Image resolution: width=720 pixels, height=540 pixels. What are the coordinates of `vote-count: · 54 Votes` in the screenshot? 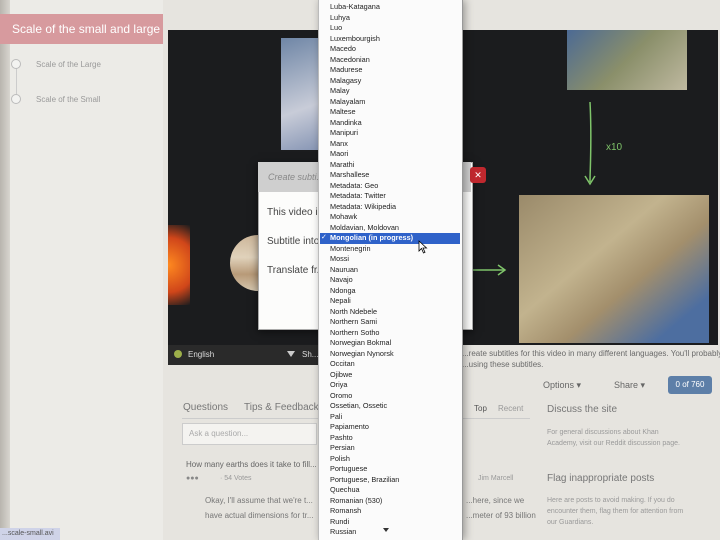 It's located at (236, 478).